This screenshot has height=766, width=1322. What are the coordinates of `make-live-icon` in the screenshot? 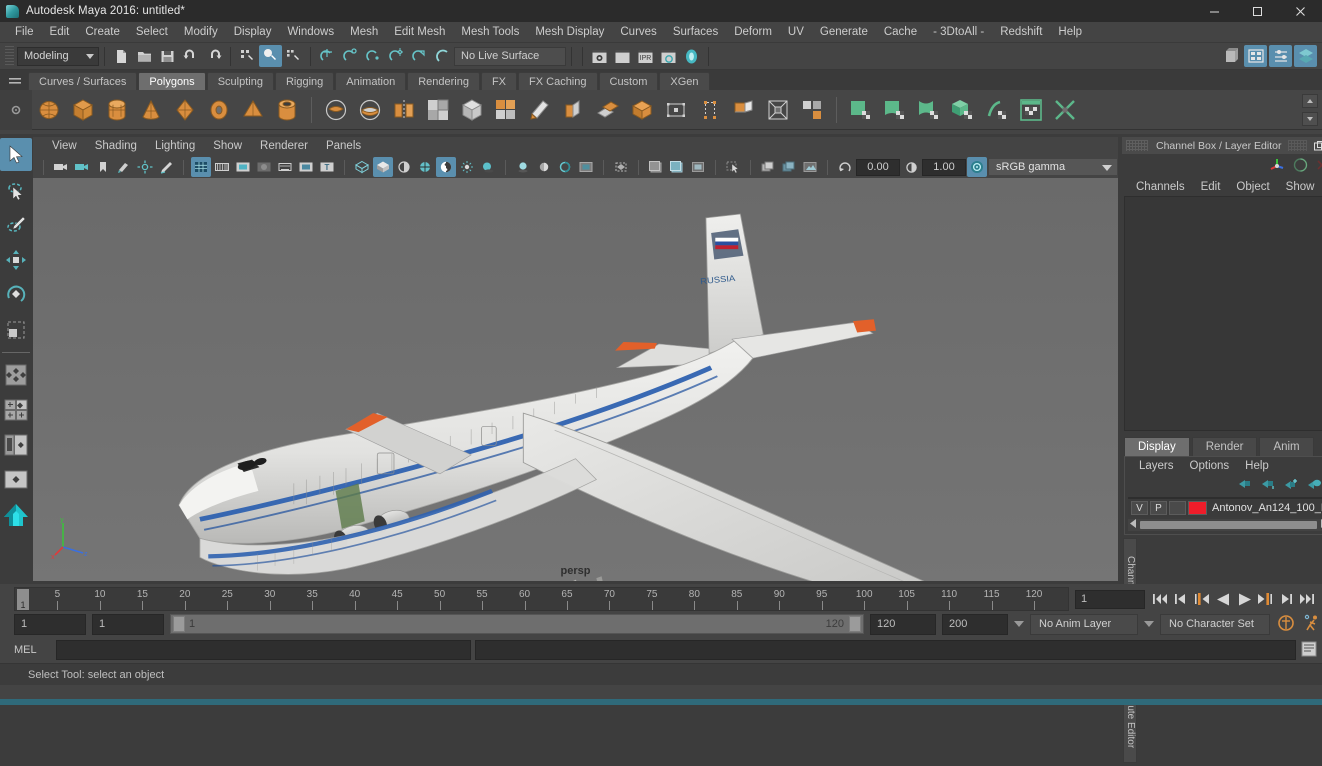 It's located at (442, 56).